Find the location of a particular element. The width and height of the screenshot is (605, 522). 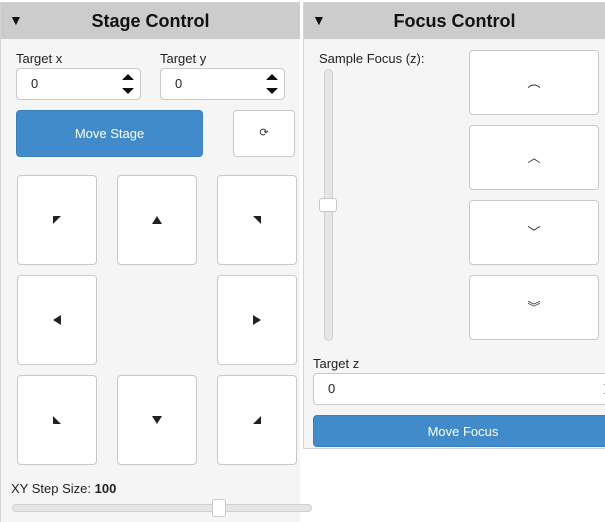

chevron-up-icon: ︿ is located at coordinates (534, 157).